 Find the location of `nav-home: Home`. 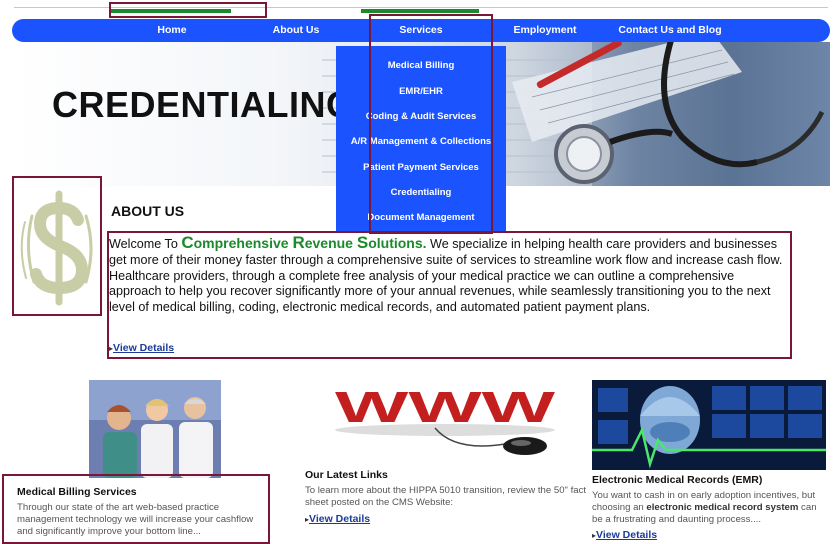

nav-home: Home is located at coordinates (172, 30).